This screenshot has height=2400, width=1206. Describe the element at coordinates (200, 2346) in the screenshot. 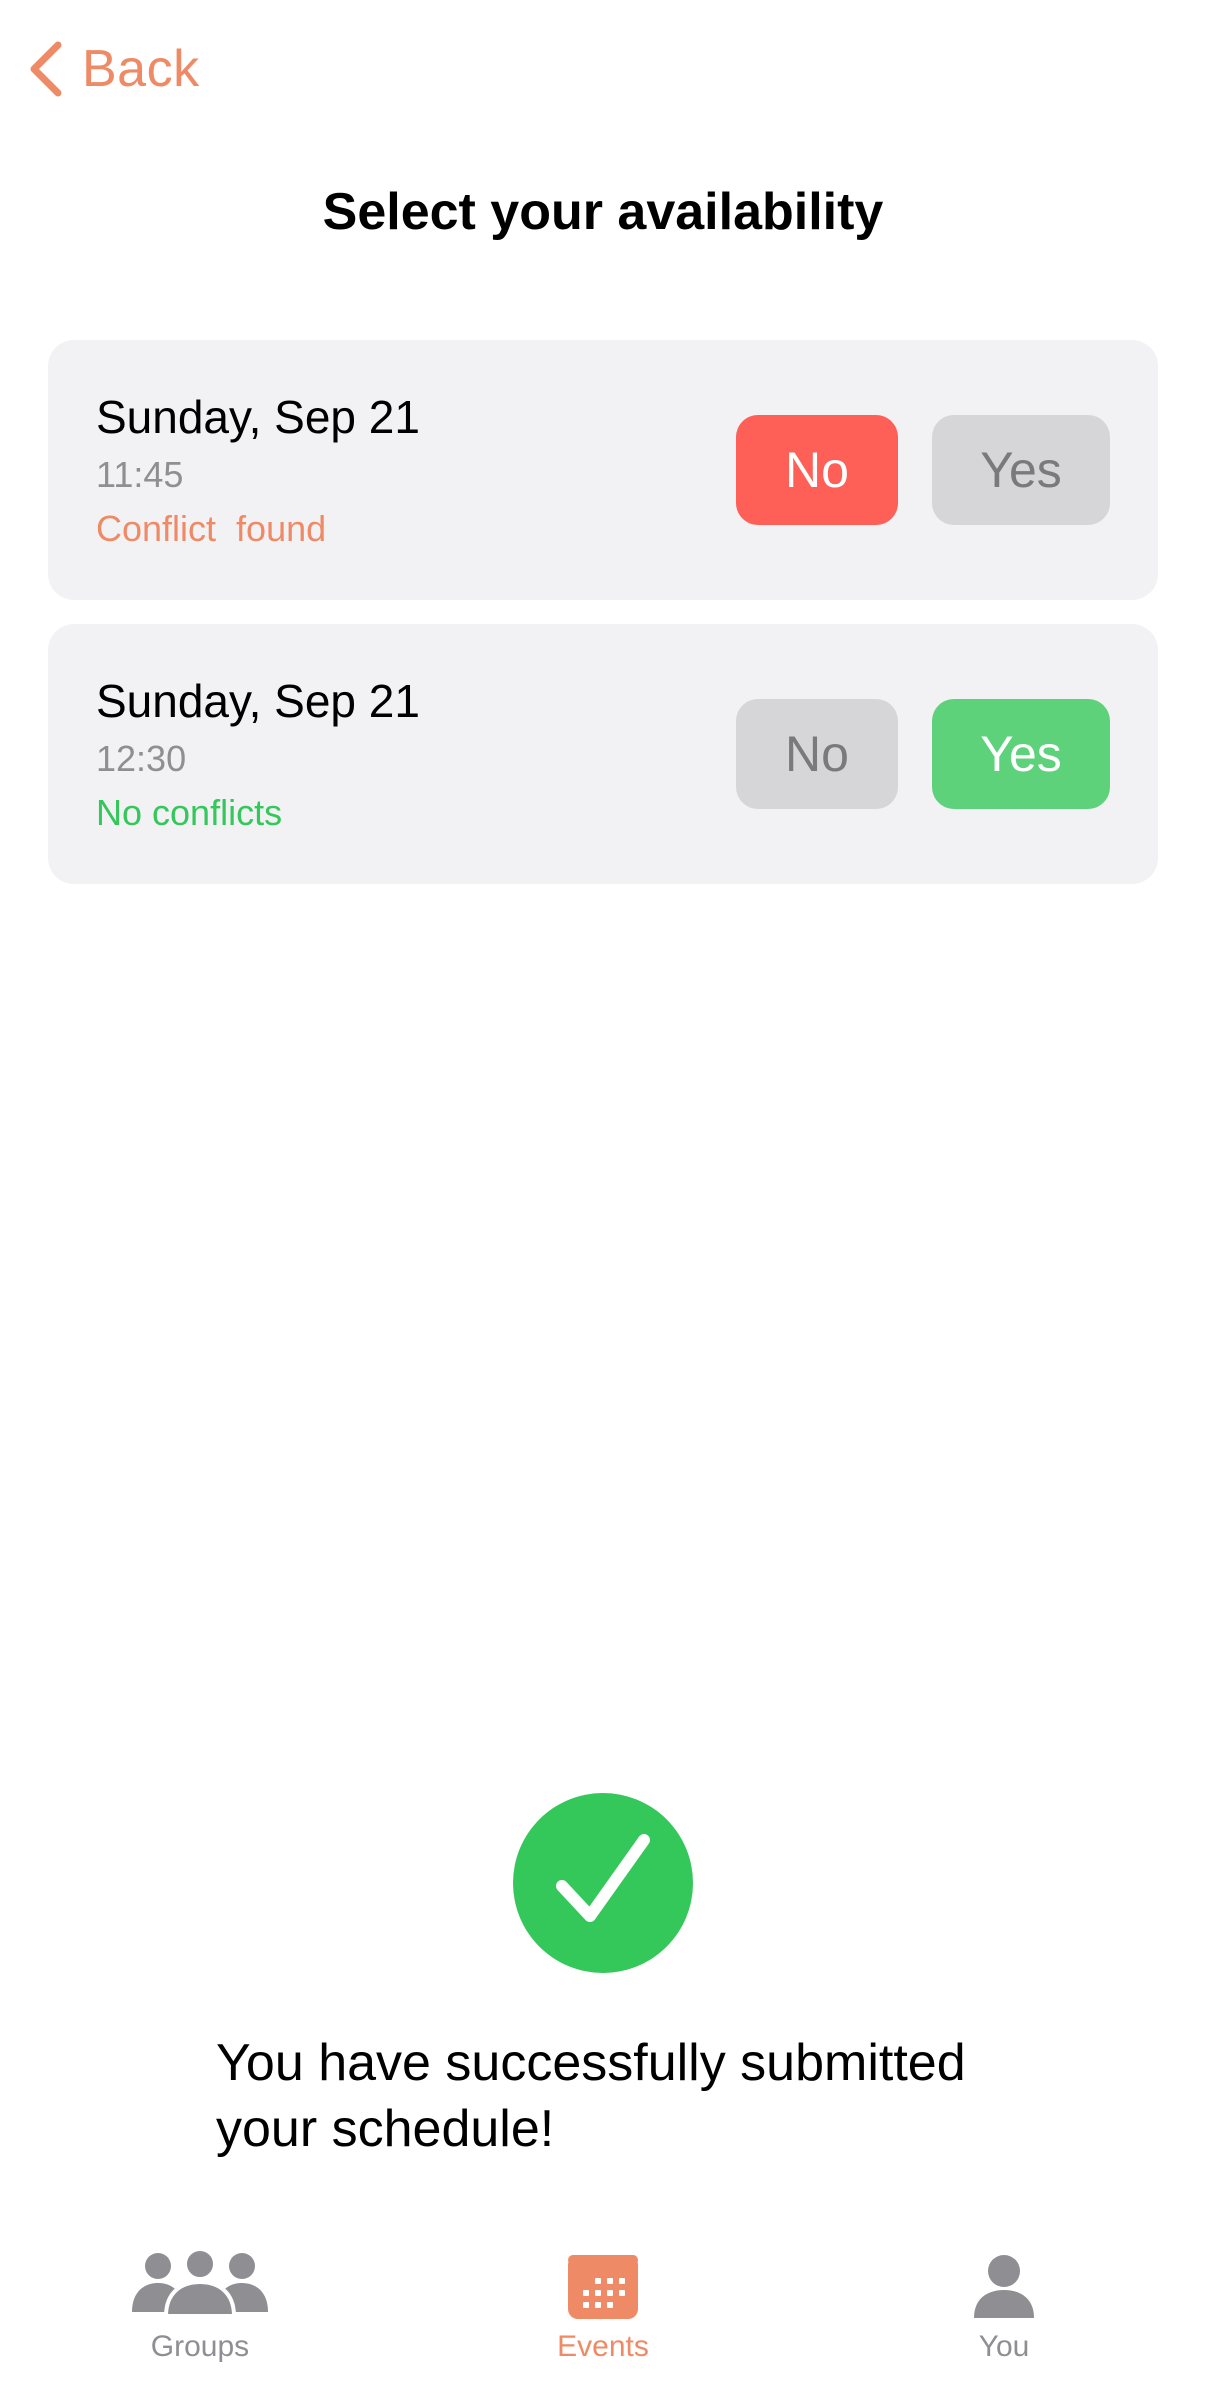

I see `tab-label: Groups` at that location.